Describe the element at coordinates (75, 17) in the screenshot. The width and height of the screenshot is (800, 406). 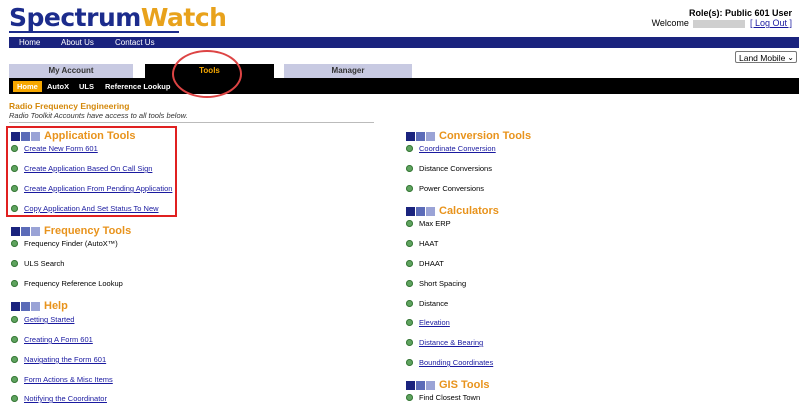
I see `logo-text-spectrum: Spectrum` at that location.